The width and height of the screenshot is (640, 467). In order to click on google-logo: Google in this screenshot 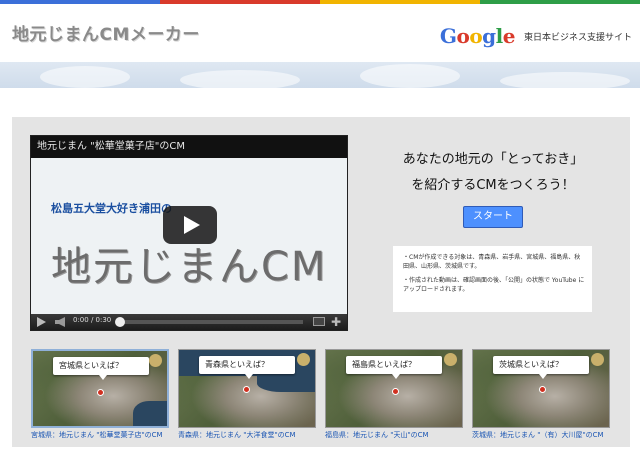, I will do `click(477, 36)`.